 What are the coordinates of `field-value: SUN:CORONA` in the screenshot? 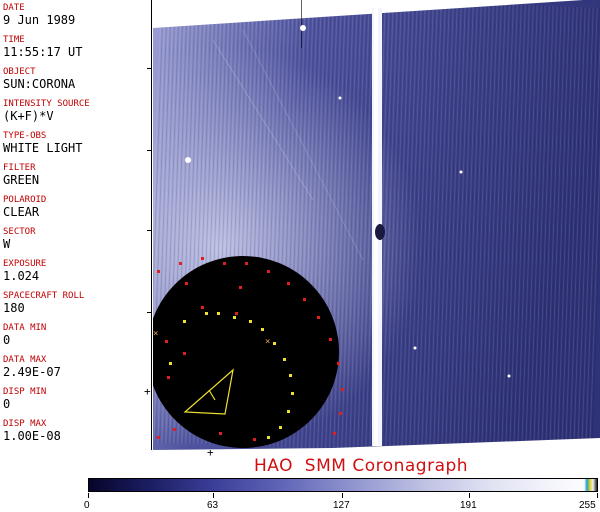 It's located at (39, 84).